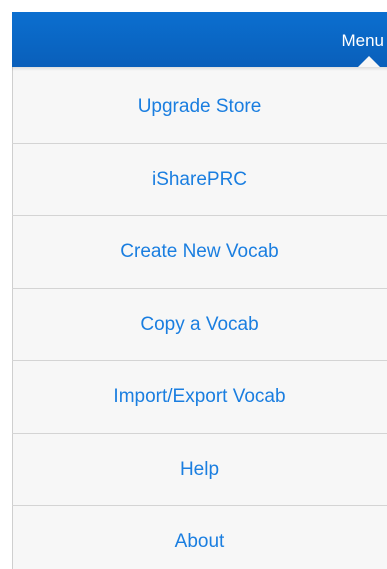 The width and height of the screenshot is (387, 569). Describe the element at coordinates (199, 252) in the screenshot. I see `menu-item-create-new-vocab: Create New Vocab` at that location.